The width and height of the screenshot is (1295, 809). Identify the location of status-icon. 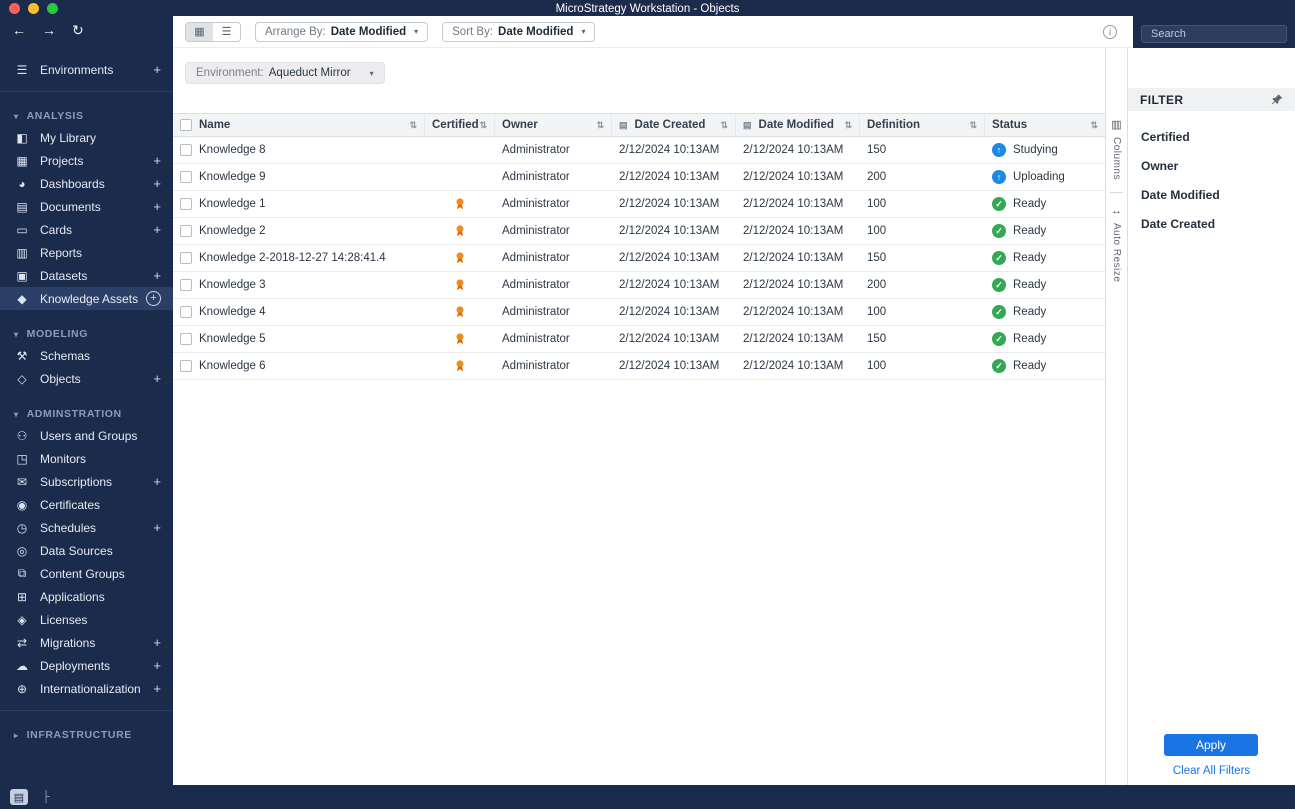
(999, 177).